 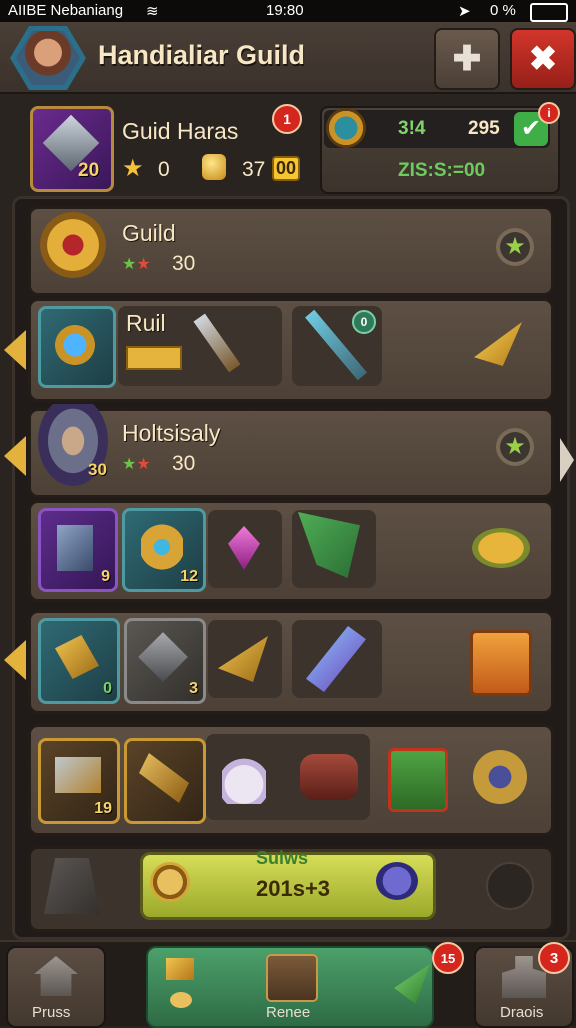 I want to click on potion-icon, so click(x=244, y=776).